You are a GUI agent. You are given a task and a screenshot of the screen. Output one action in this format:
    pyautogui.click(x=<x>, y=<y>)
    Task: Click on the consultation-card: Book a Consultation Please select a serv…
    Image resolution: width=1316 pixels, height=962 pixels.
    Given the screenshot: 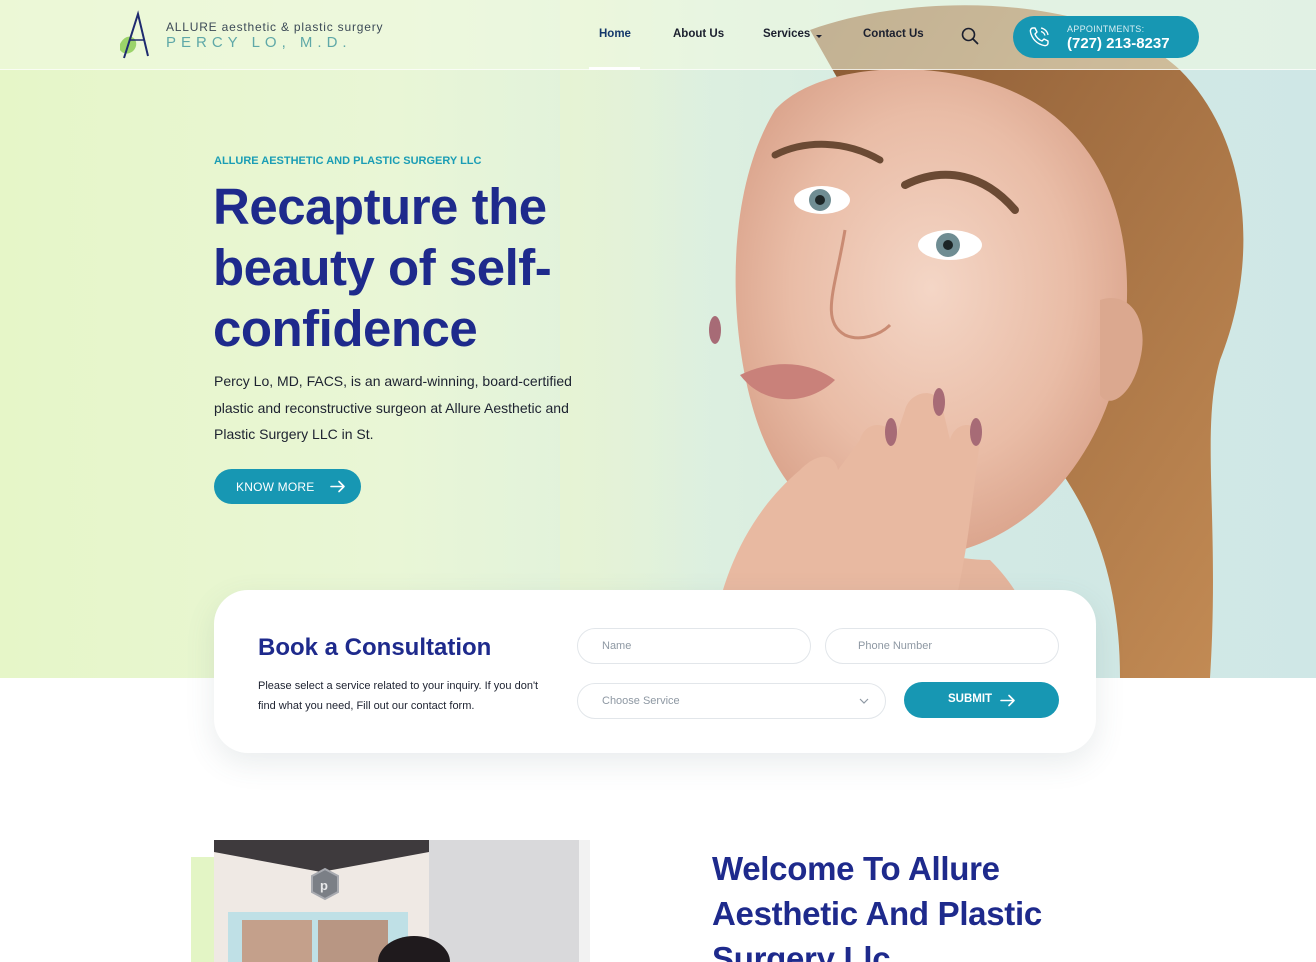 What is the action you would take?
    pyautogui.click(x=655, y=671)
    